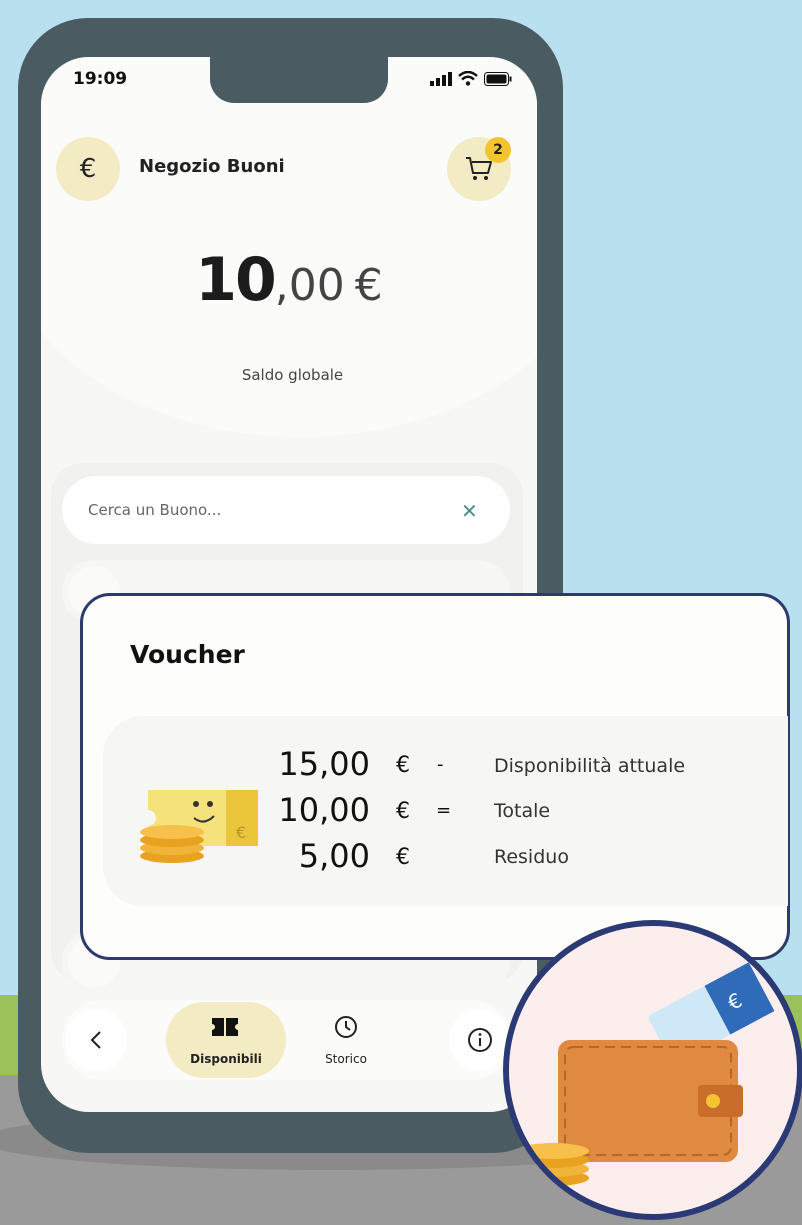  What do you see at coordinates (299, 80) in the screenshot?
I see `phone-notch` at bounding box center [299, 80].